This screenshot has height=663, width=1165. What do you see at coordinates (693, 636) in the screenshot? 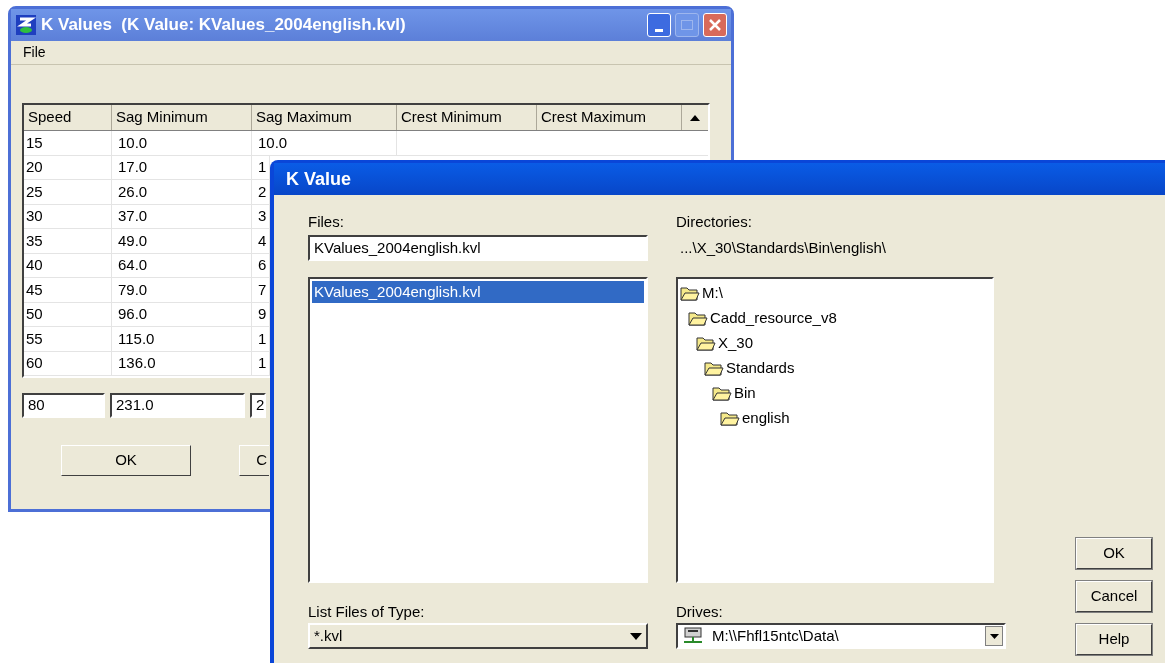
I see `network-drive-icon` at bounding box center [693, 636].